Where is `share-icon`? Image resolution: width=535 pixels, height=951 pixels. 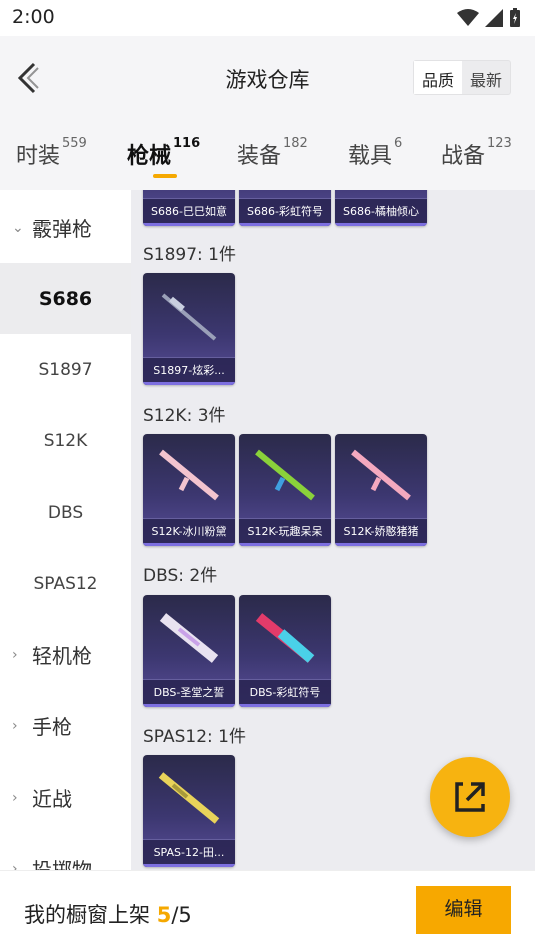 share-icon is located at coordinates (470, 797).